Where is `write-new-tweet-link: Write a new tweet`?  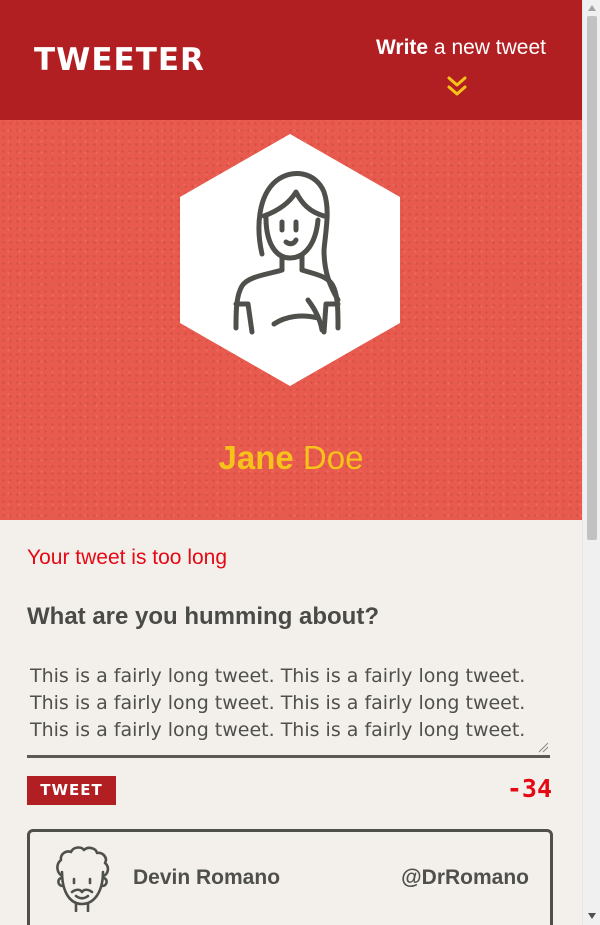 write-new-tweet-link: Write a new tweet is located at coordinates (461, 48).